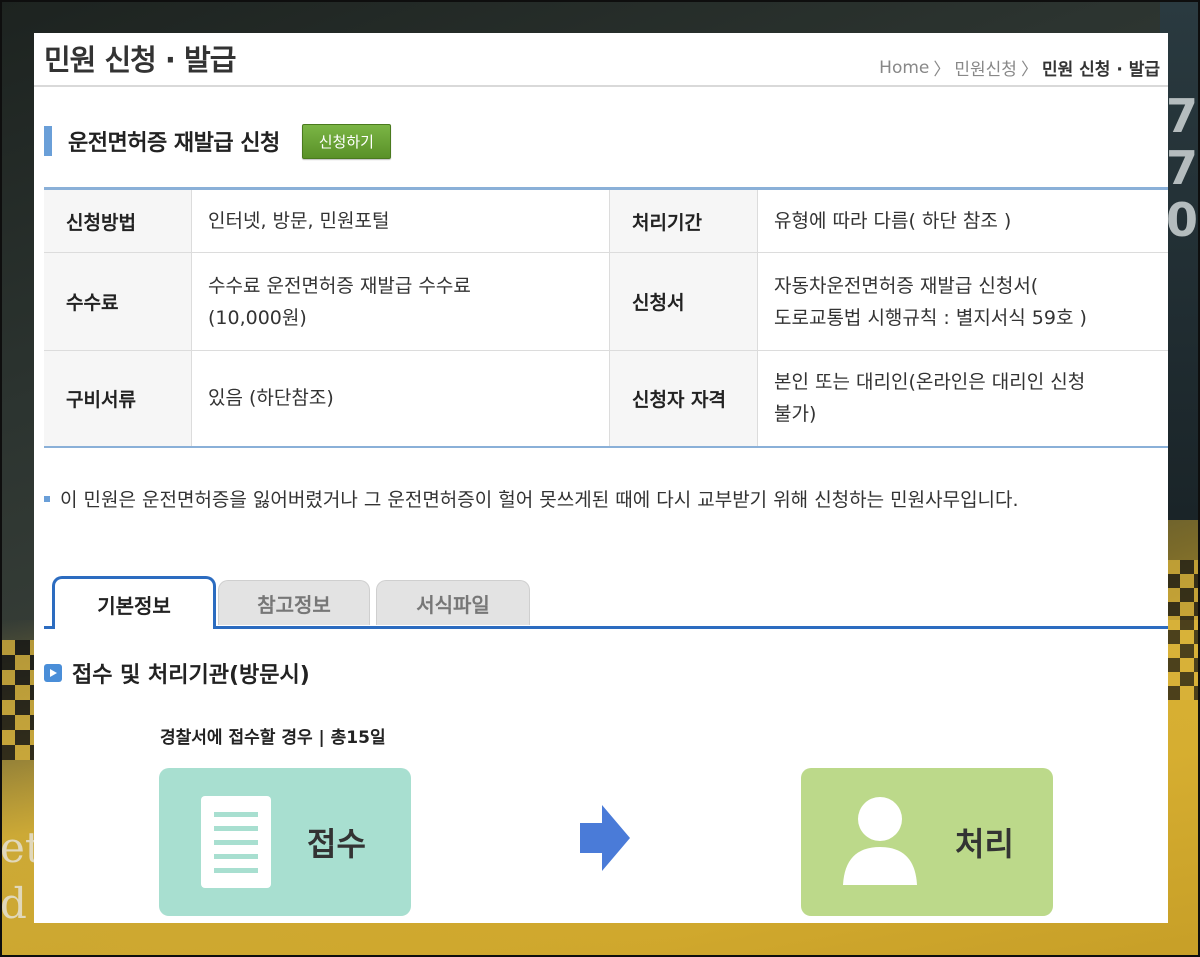  I want to click on tab-bar: 기본정보 참고정보 서식파일, so click(606, 602).